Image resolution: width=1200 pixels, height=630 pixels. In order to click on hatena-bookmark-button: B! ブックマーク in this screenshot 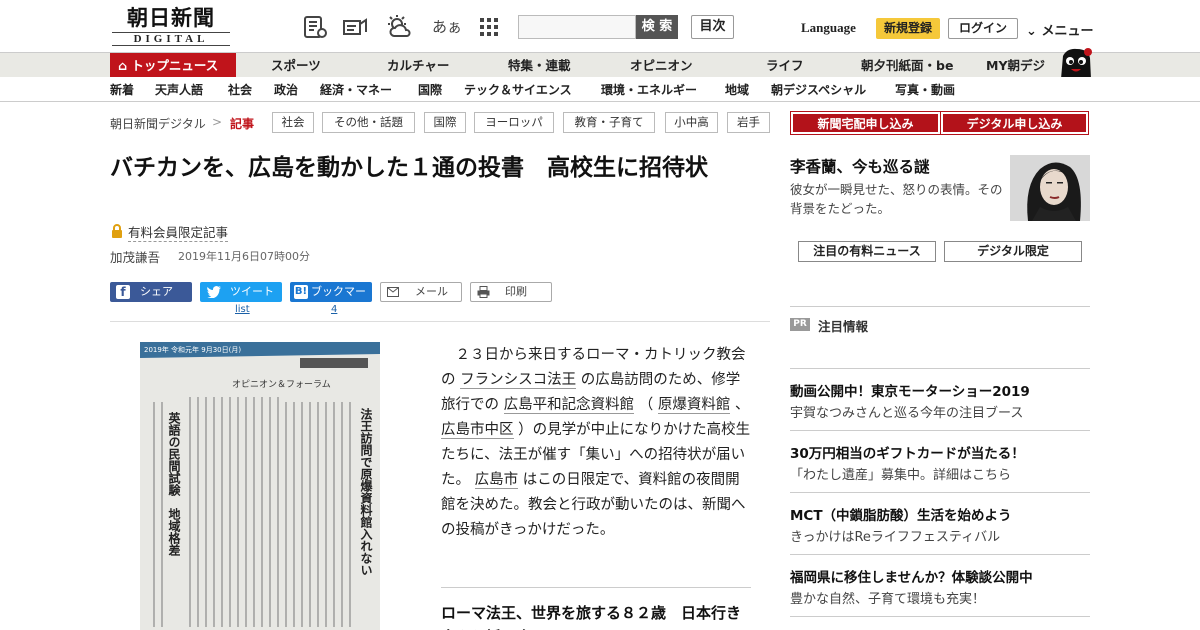, I will do `click(331, 300)`.